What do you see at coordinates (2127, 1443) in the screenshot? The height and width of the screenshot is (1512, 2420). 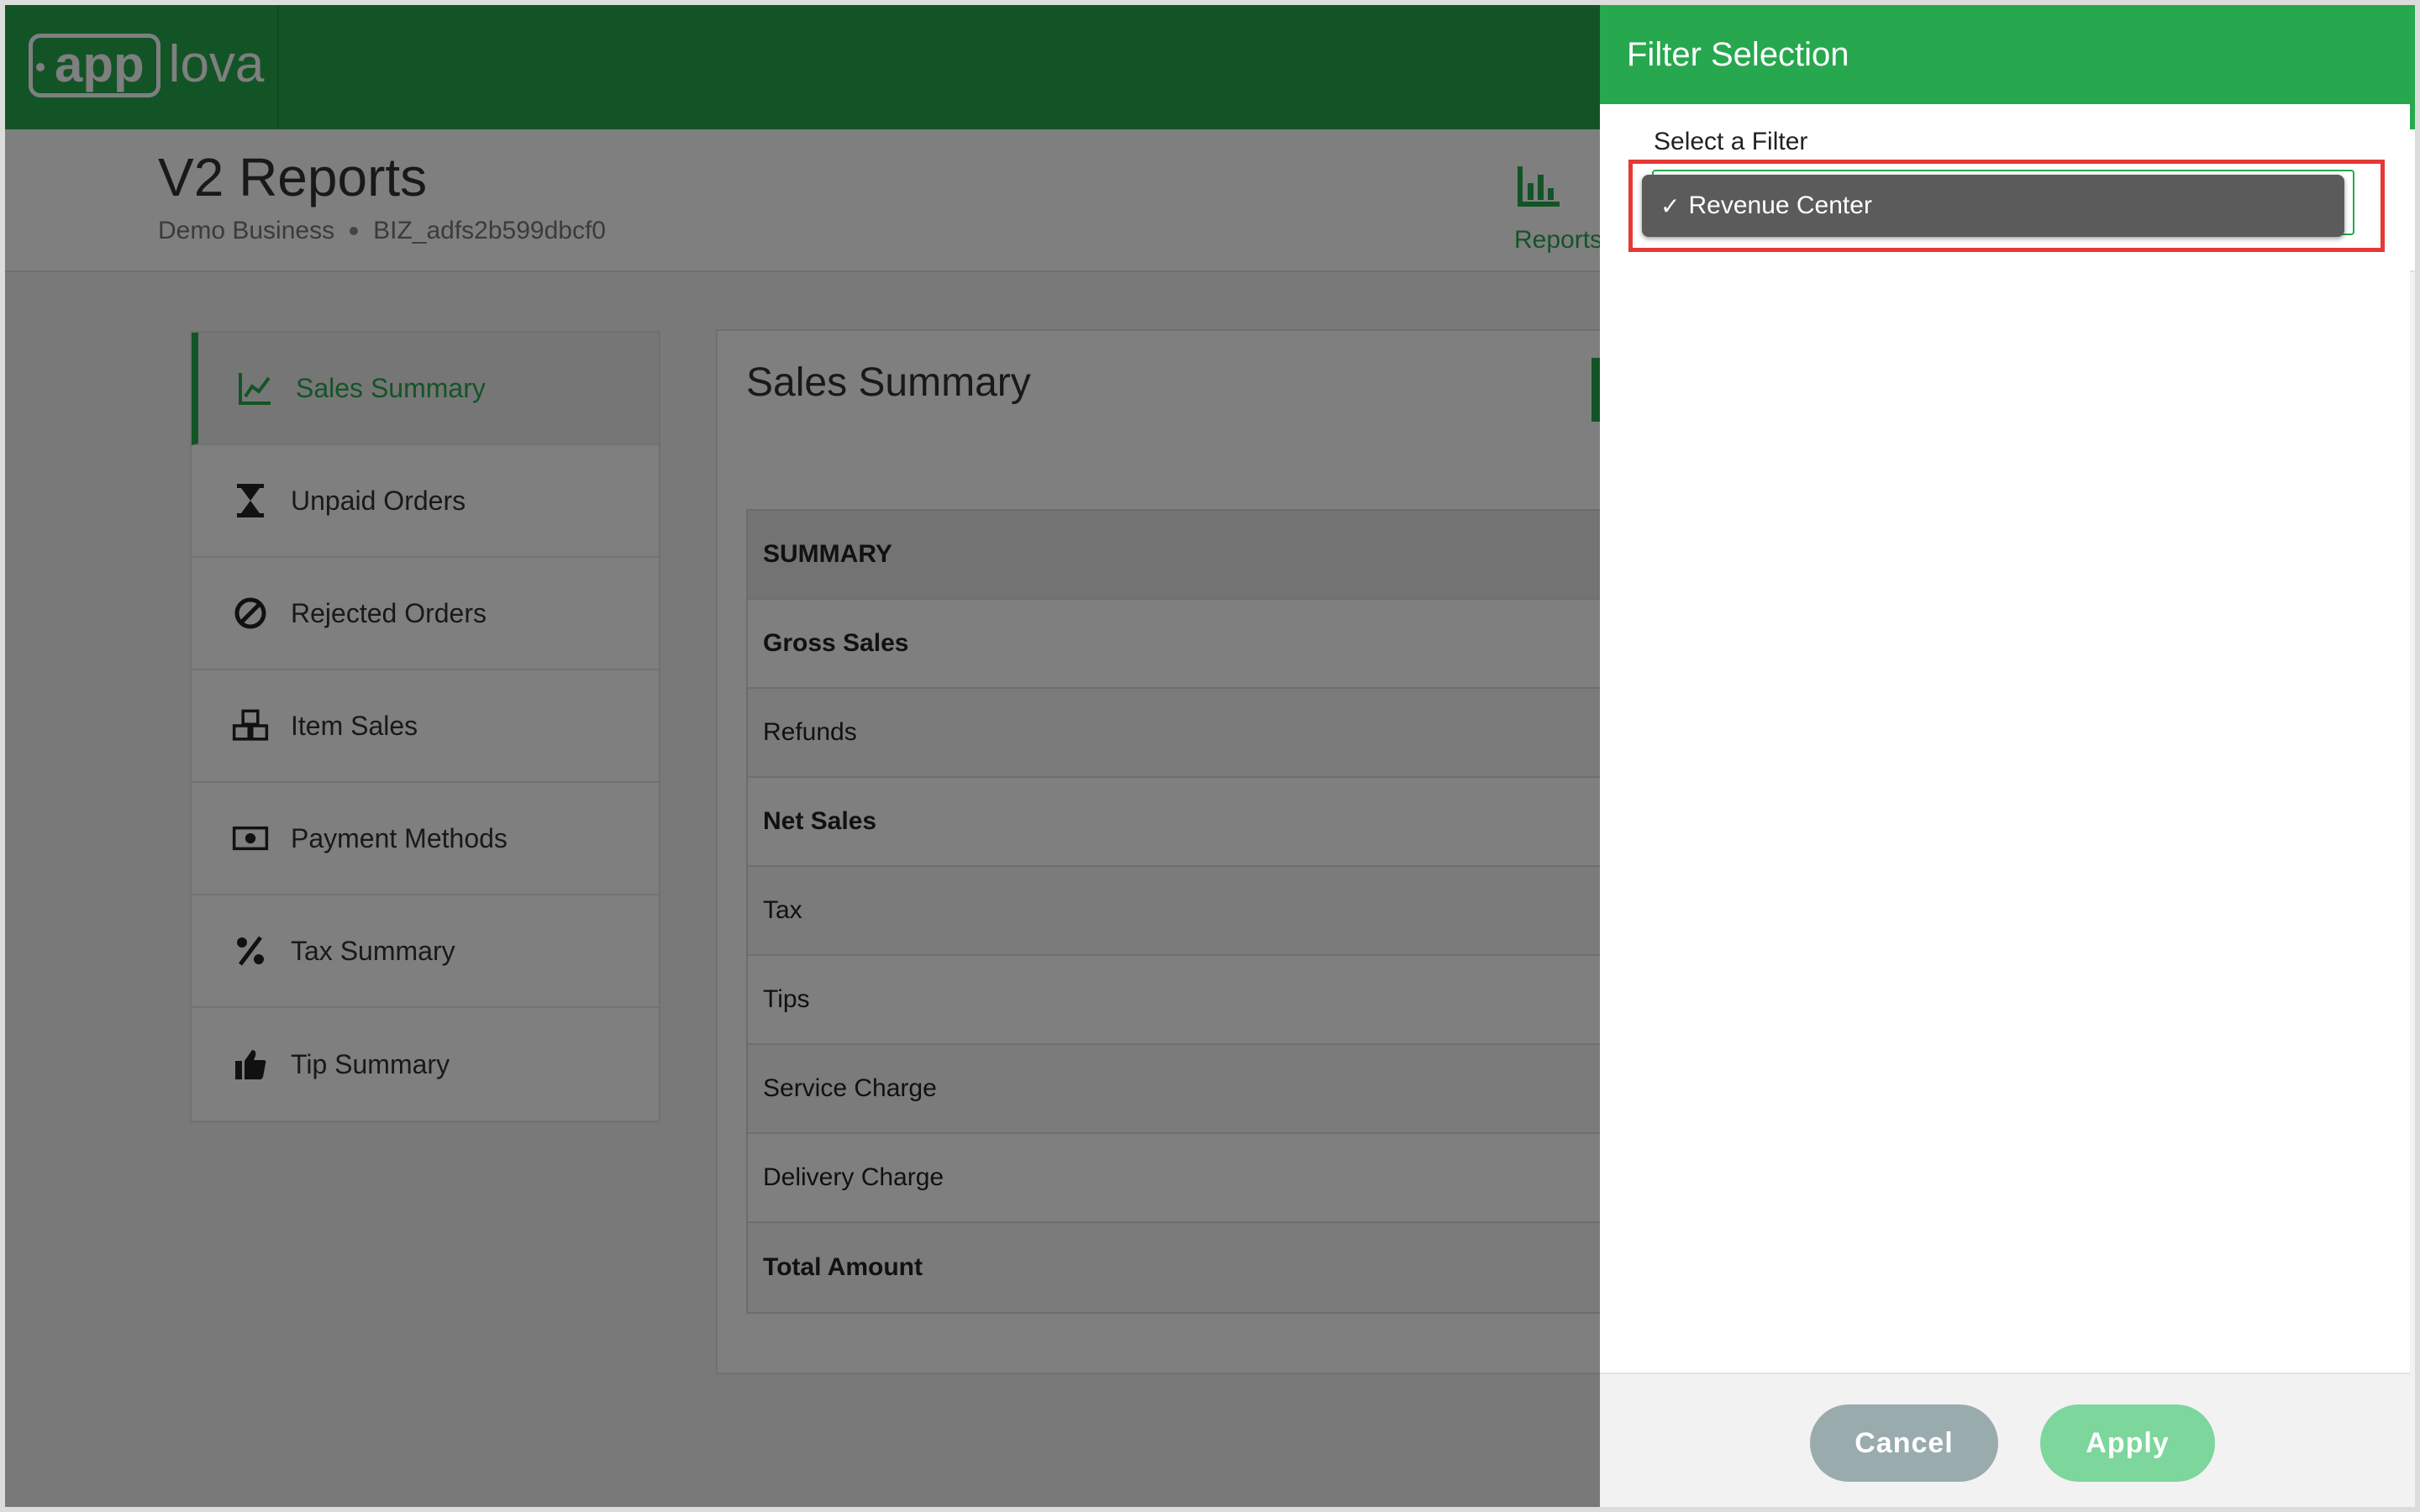 I see `apply-button: Apply` at bounding box center [2127, 1443].